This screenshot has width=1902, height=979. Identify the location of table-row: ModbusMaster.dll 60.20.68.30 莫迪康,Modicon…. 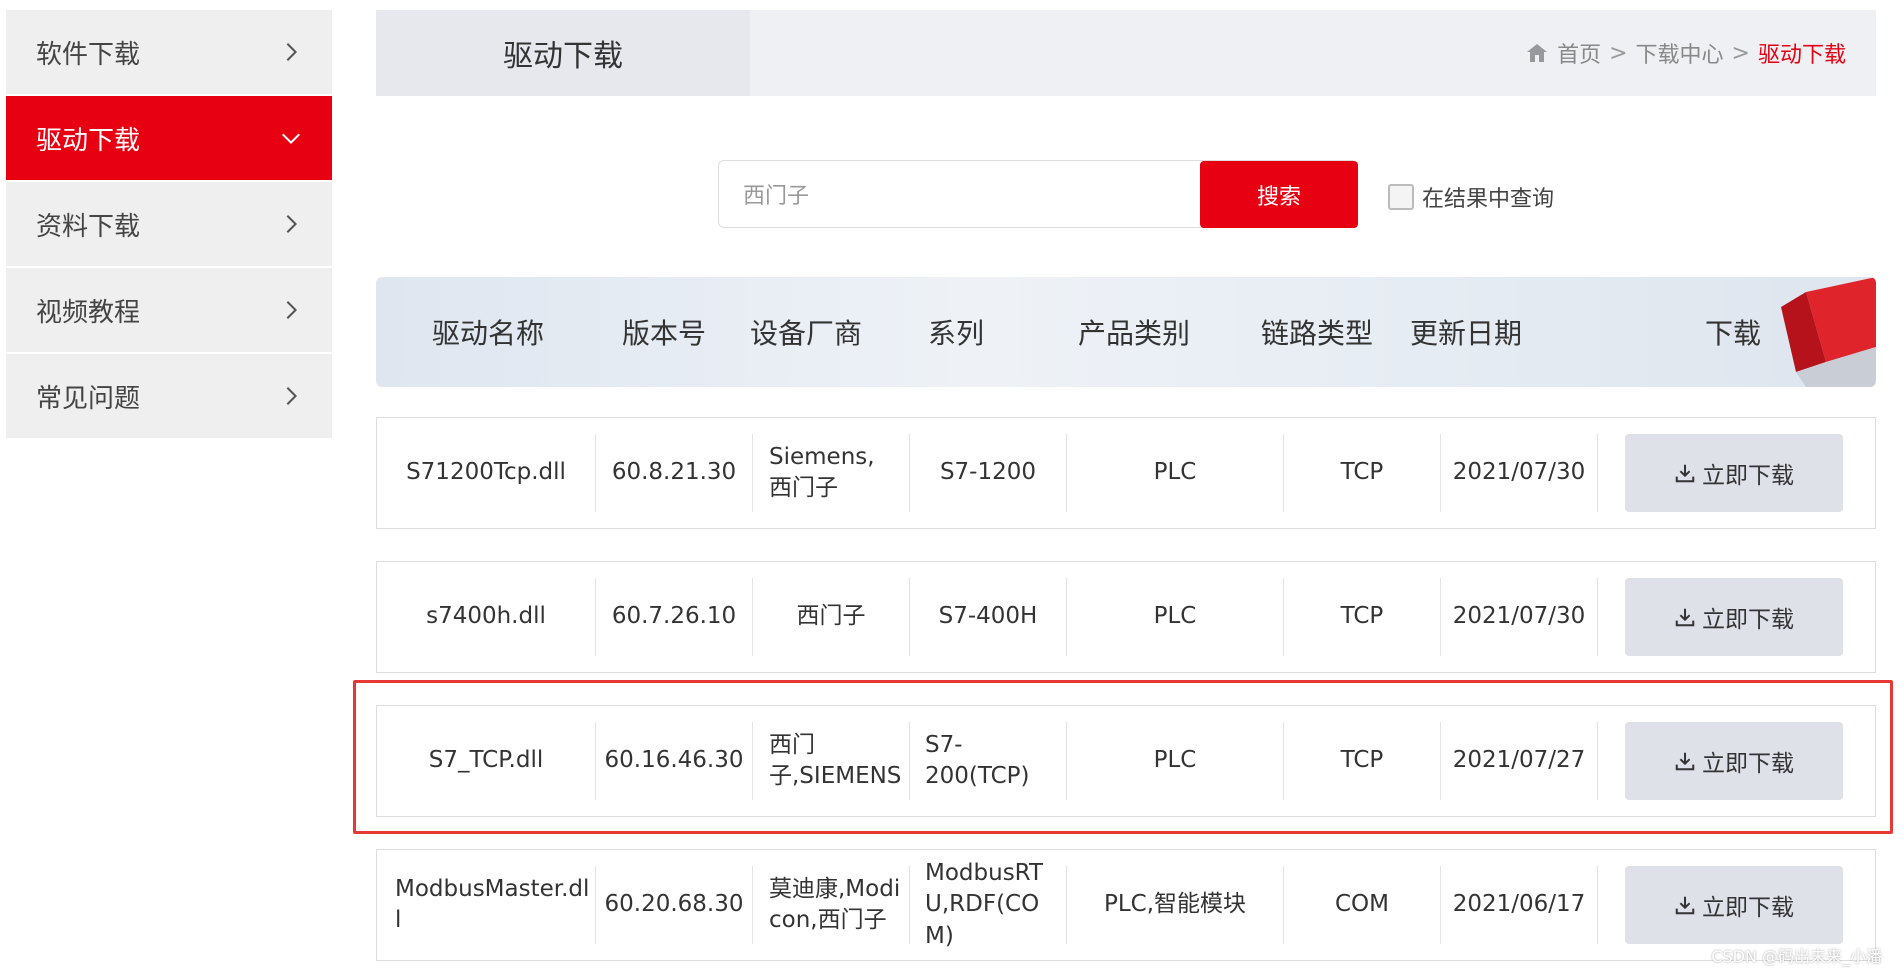
(1126, 905).